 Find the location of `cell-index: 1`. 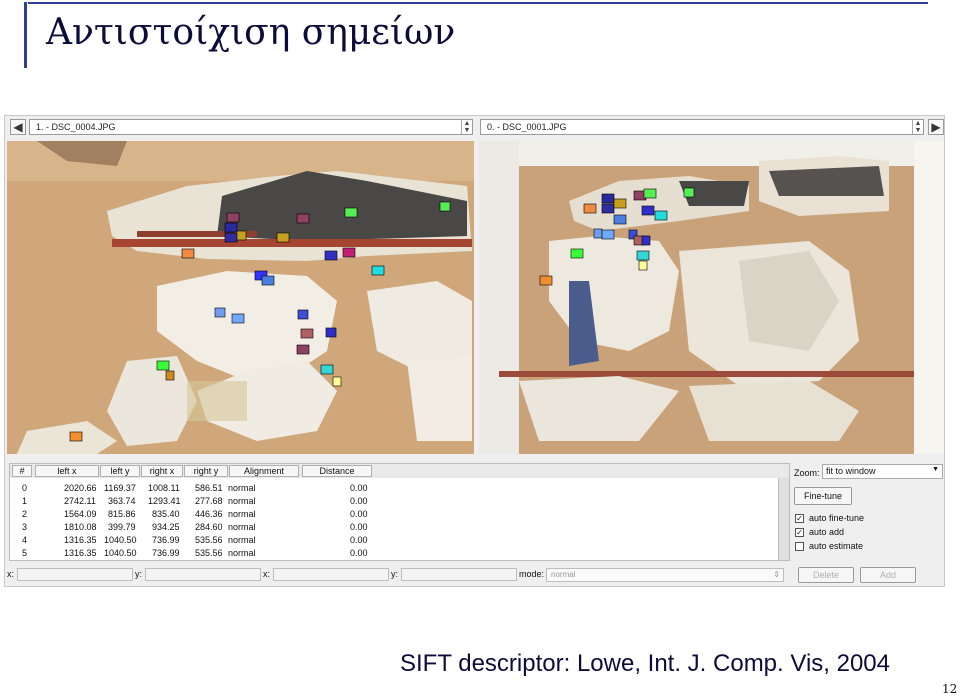

cell-index: 1 is located at coordinates (25, 501).